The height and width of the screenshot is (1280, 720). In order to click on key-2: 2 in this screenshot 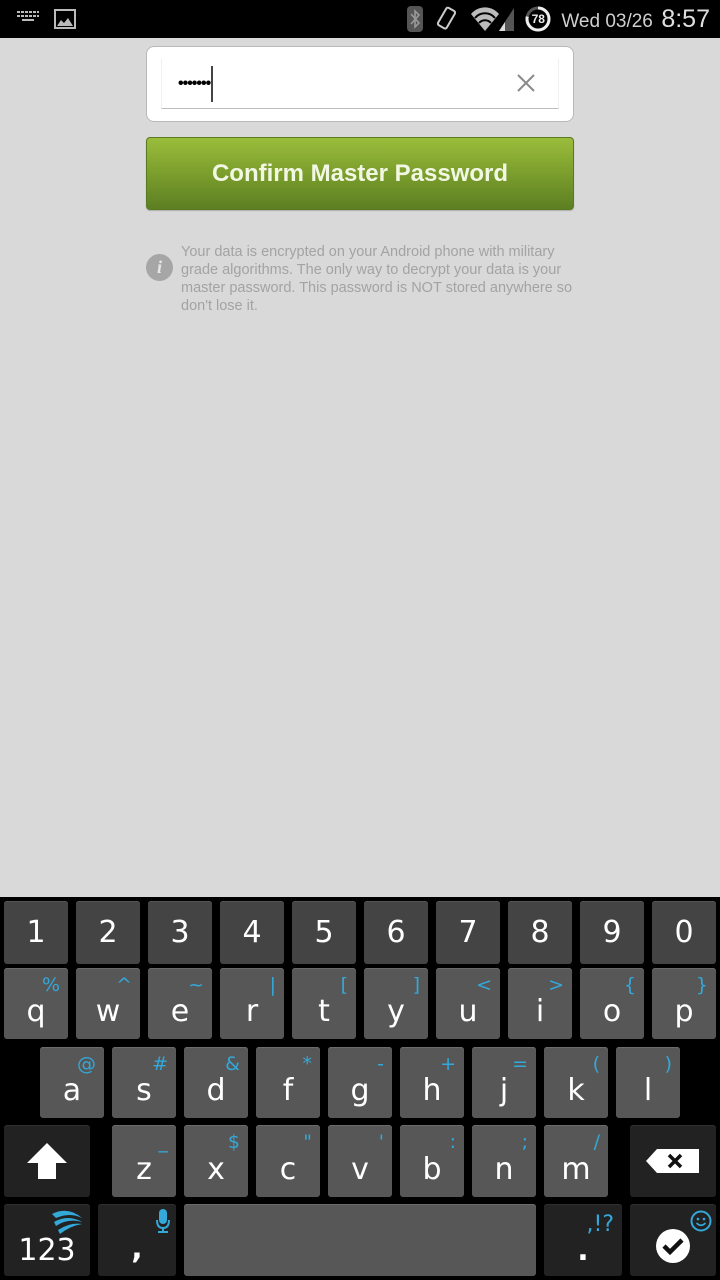, I will do `click(108, 932)`.